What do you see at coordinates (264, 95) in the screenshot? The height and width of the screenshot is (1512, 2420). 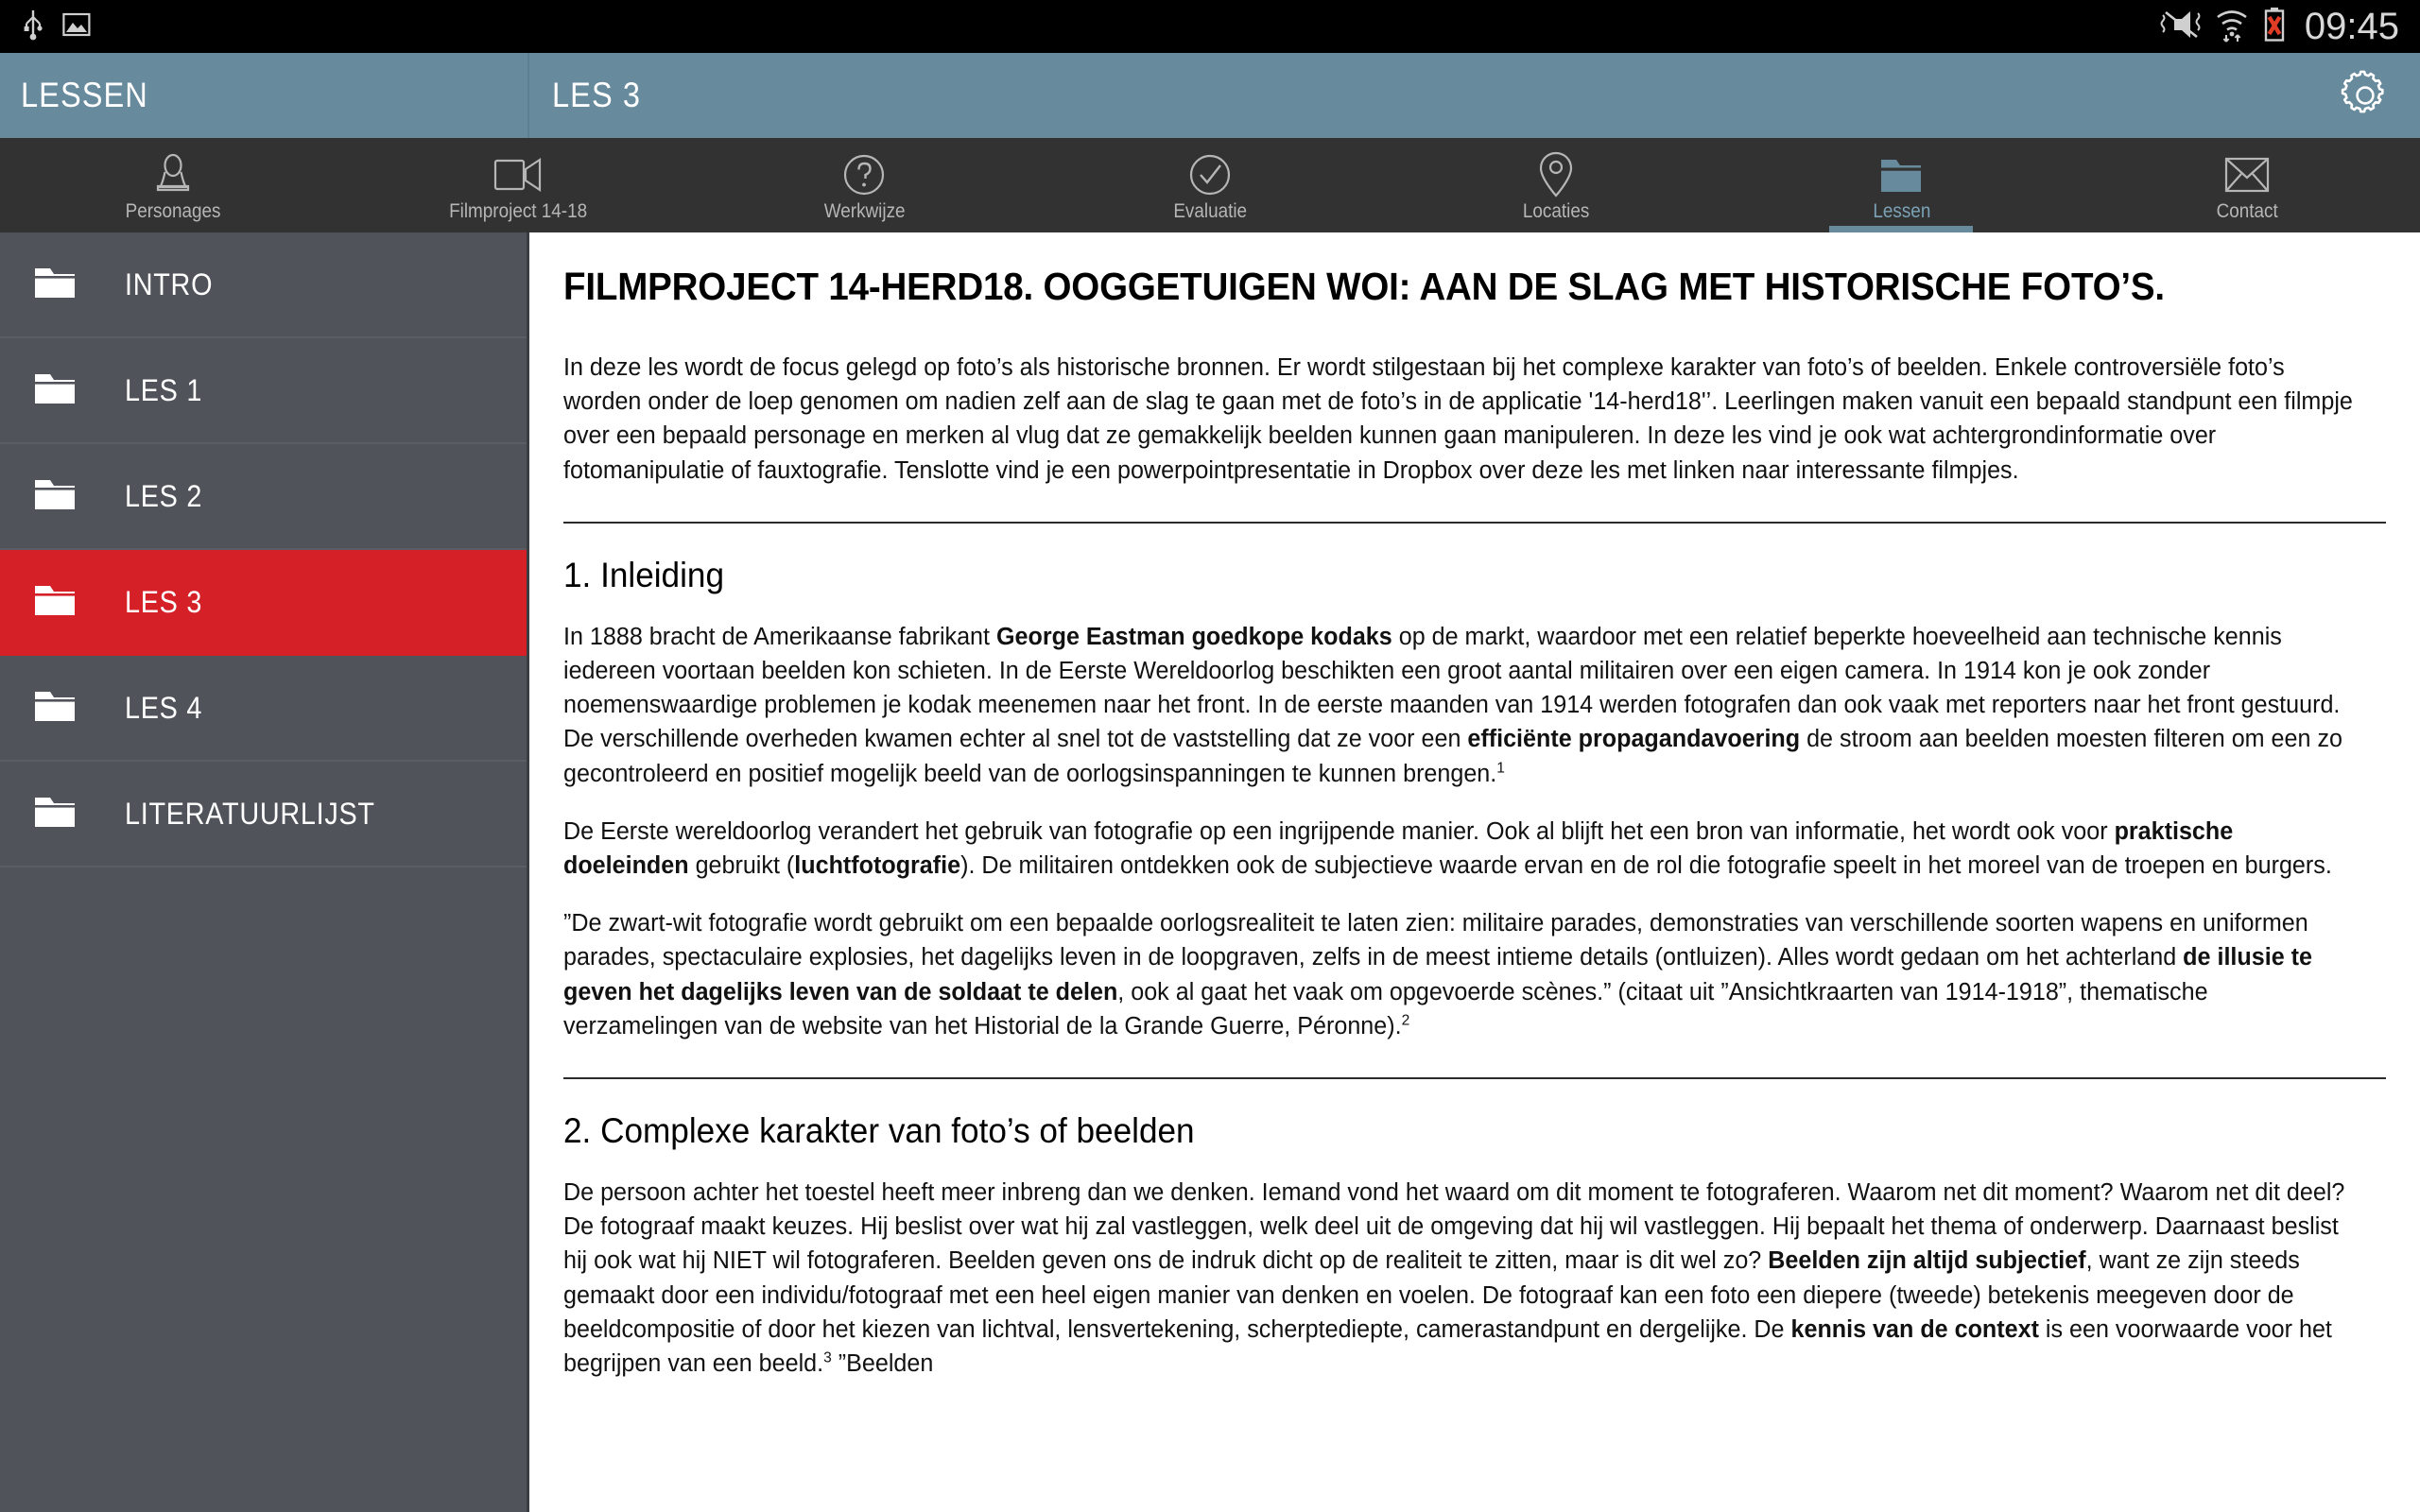 I see `app-header-left-pane: LESSEN` at bounding box center [264, 95].